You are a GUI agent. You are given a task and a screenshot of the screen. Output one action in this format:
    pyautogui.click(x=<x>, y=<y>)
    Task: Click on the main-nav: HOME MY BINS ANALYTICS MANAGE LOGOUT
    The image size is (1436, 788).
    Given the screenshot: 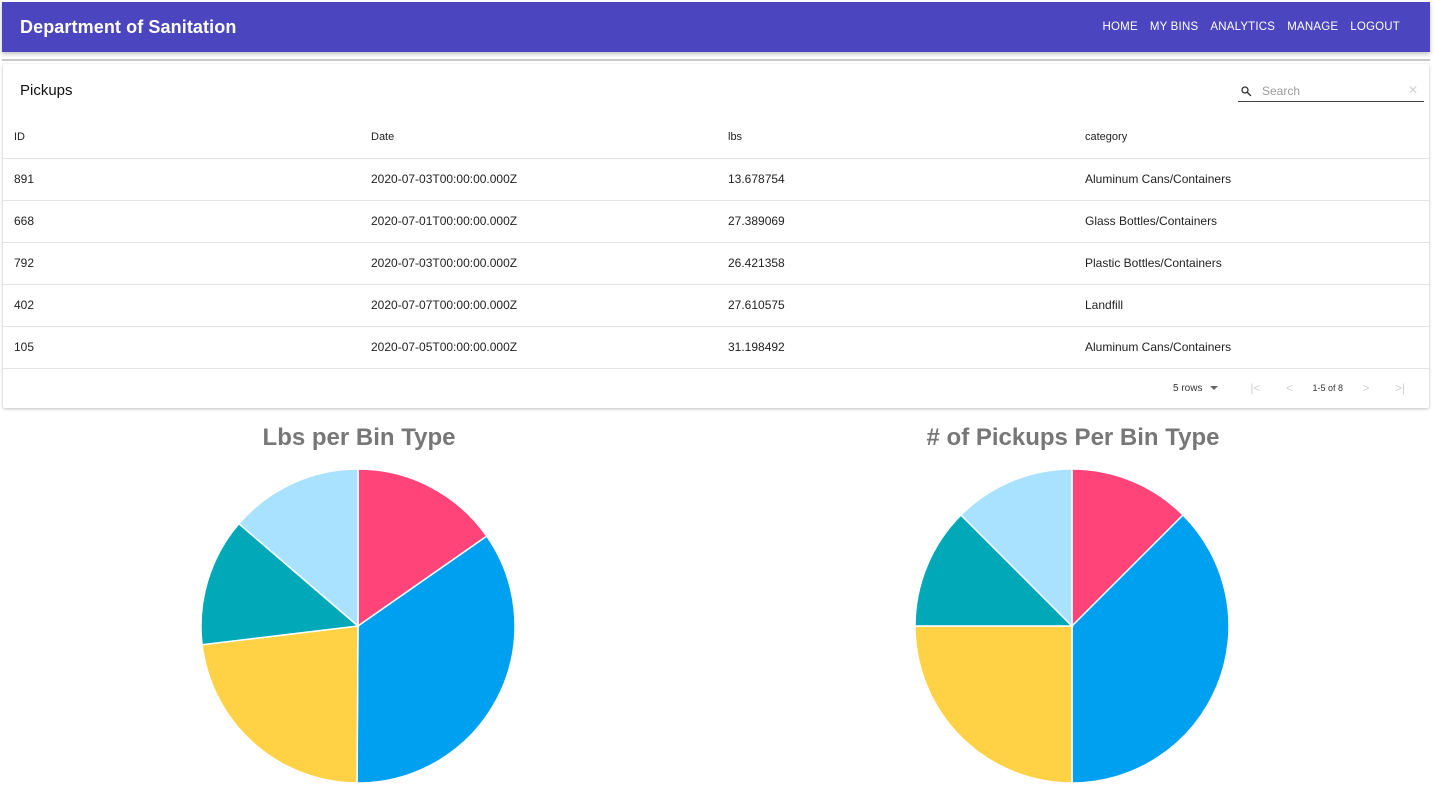 What is the action you would take?
    pyautogui.click(x=1251, y=27)
    